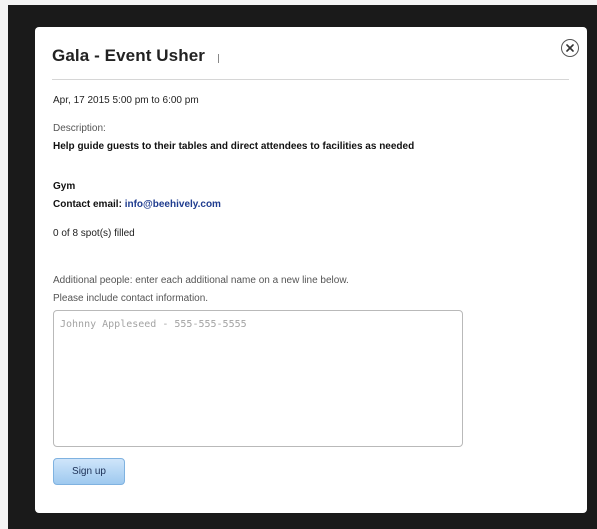  Describe the element at coordinates (87, 204) in the screenshot. I see `contact-label: Contact email:` at that location.